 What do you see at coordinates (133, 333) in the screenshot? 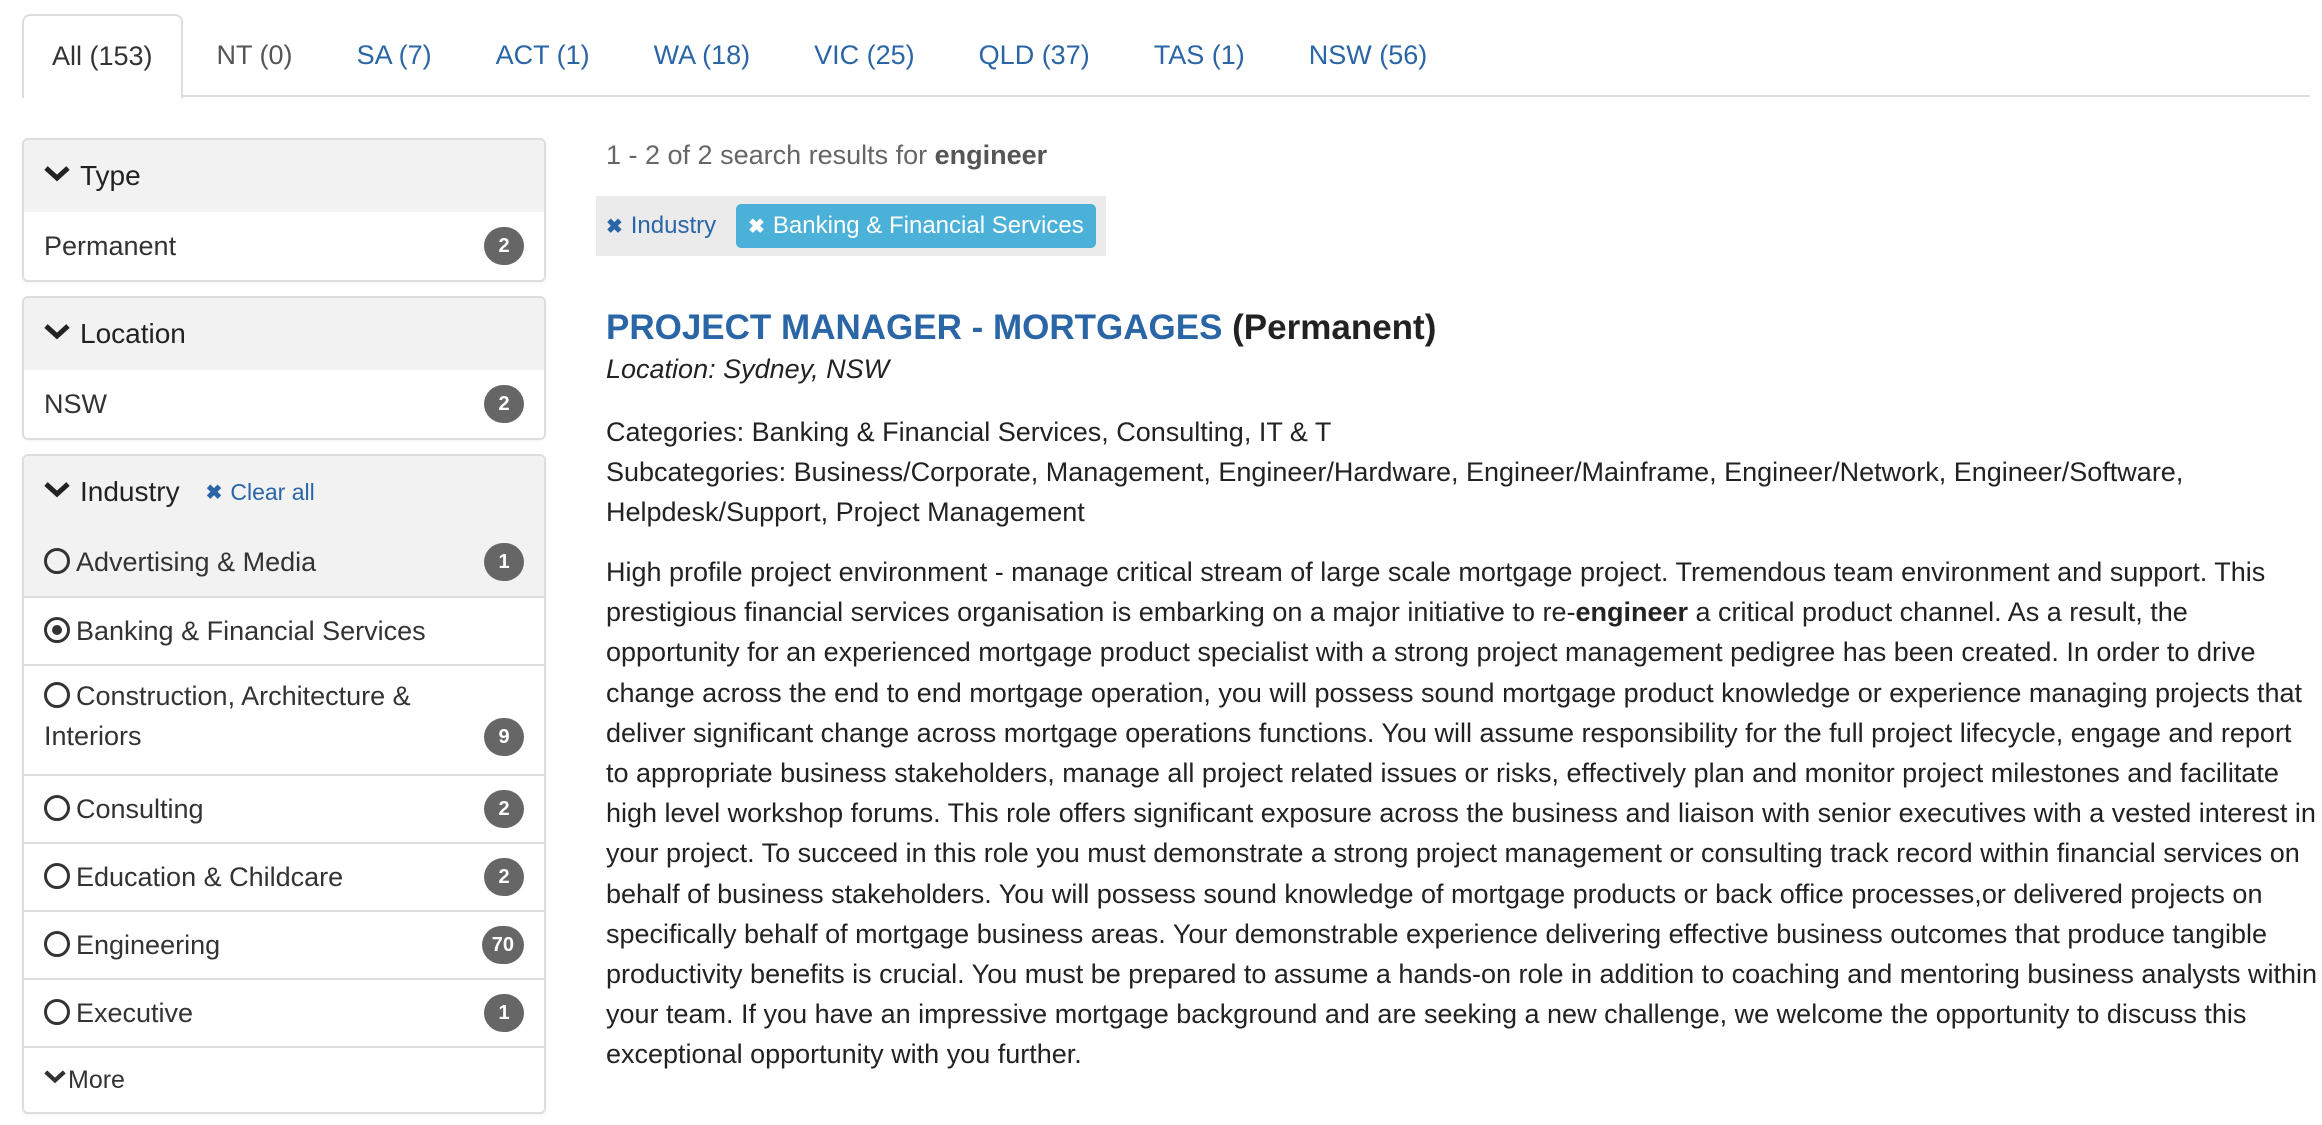
I see `location-panel-title: Location` at bounding box center [133, 333].